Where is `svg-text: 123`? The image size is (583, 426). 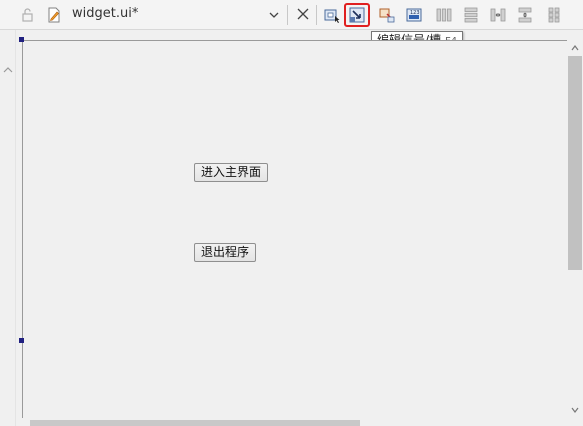
svg-text: 123 is located at coordinates (415, 13).